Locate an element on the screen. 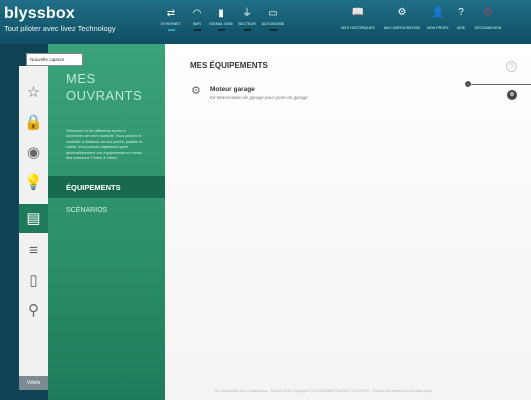  garage-motor-icon: ⚙ is located at coordinates (196, 91).